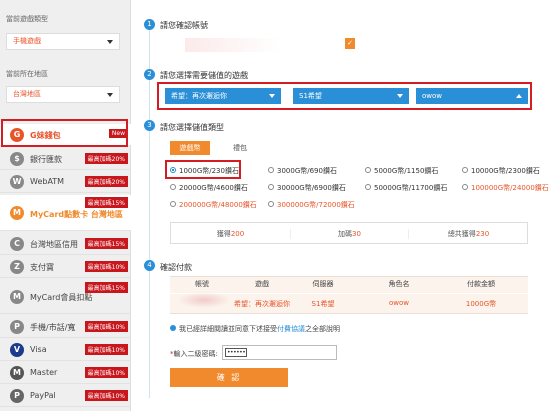  What do you see at coordinates (481, 284) in the screenshot?
I see `table-header: 付款金額` at bounding box center [481, 284].